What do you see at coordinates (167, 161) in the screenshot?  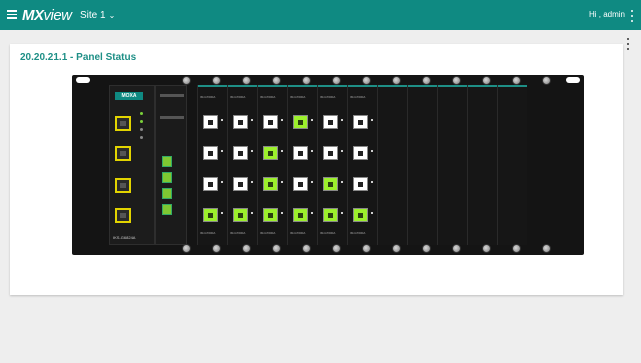 I see `power-terminal` at bounding box center [167, 161].